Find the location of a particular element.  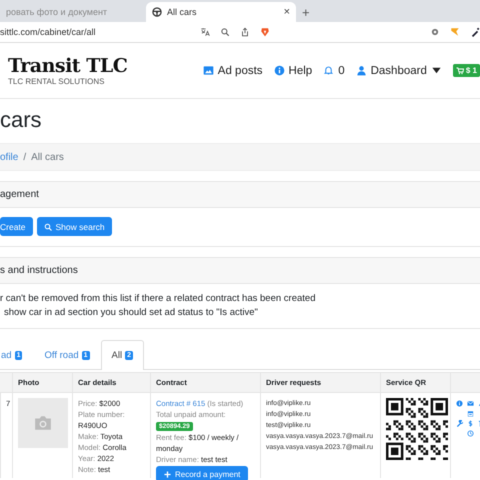

browser-tab: All cars × is located at coordinates (221, 12).